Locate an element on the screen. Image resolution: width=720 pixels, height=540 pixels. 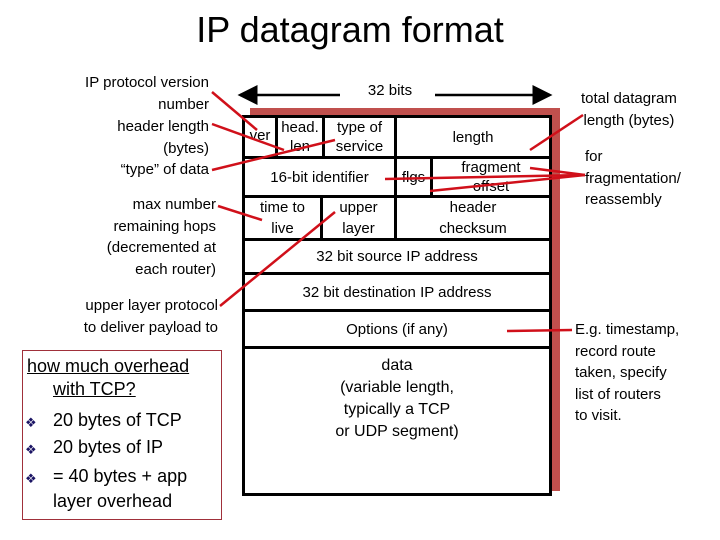
pointer-ttl is located at coordinates (240, 213).